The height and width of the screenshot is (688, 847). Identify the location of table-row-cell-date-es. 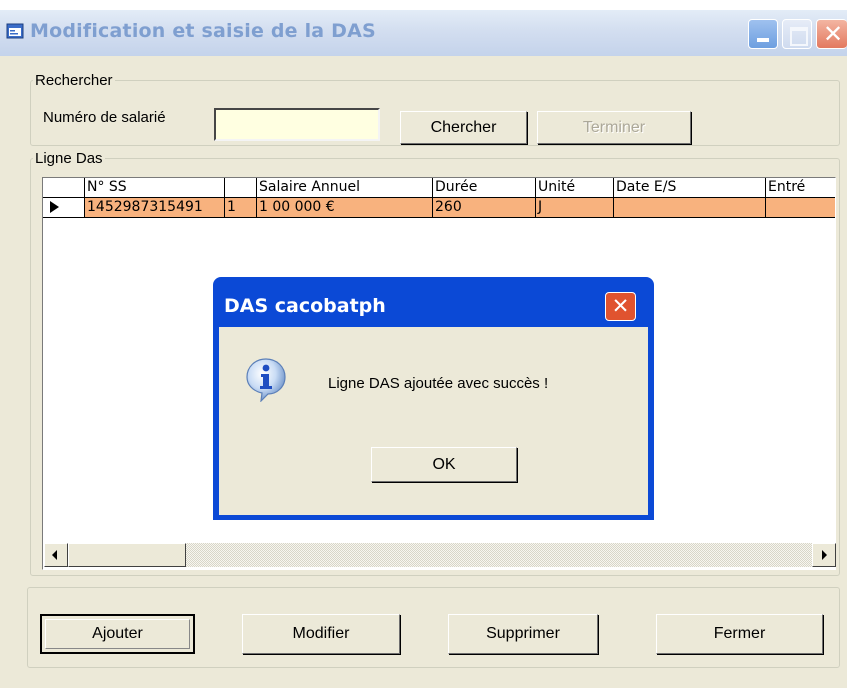
(690, 208).